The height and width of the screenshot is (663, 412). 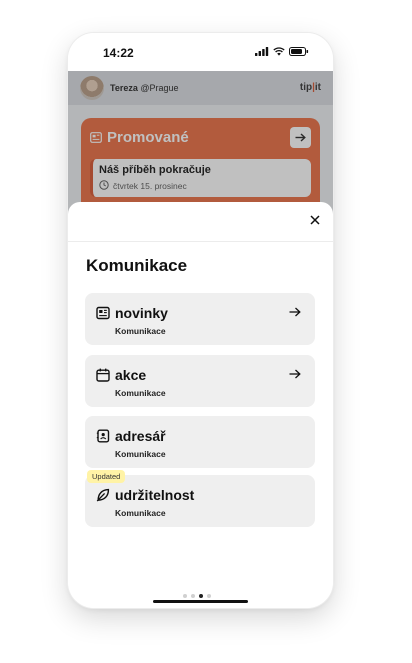 I want to click on page-indicator, so click(x=197, y=596).